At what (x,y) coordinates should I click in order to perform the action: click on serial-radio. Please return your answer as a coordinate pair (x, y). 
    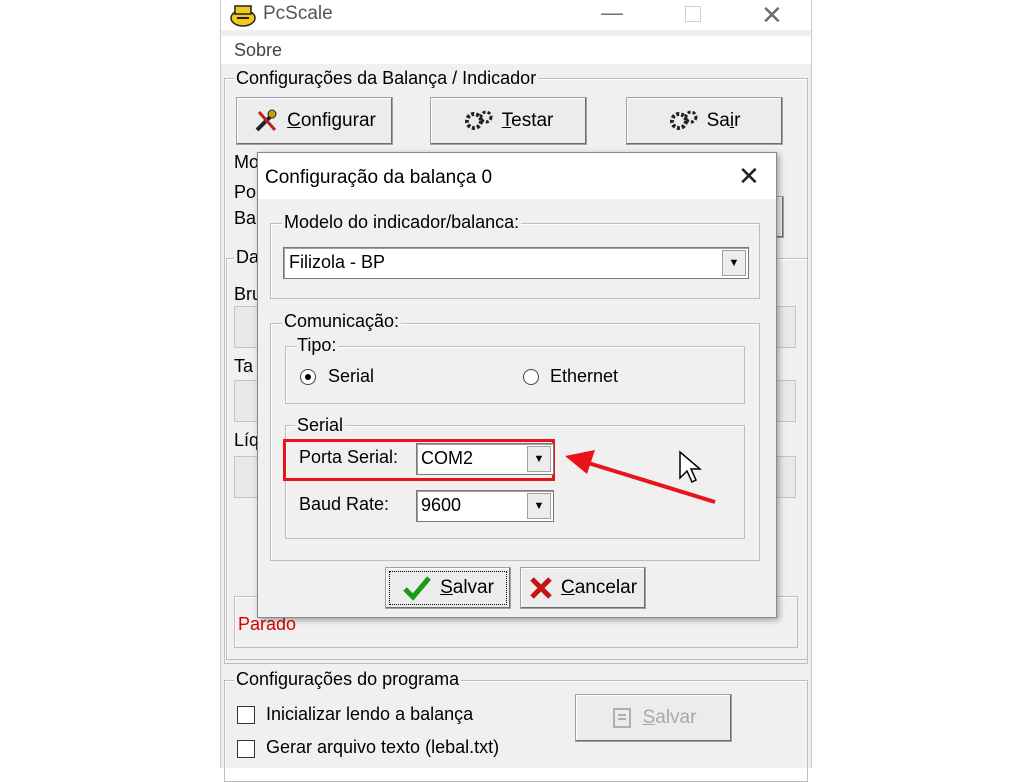
    Looking at the image, I should click on (308, 377).